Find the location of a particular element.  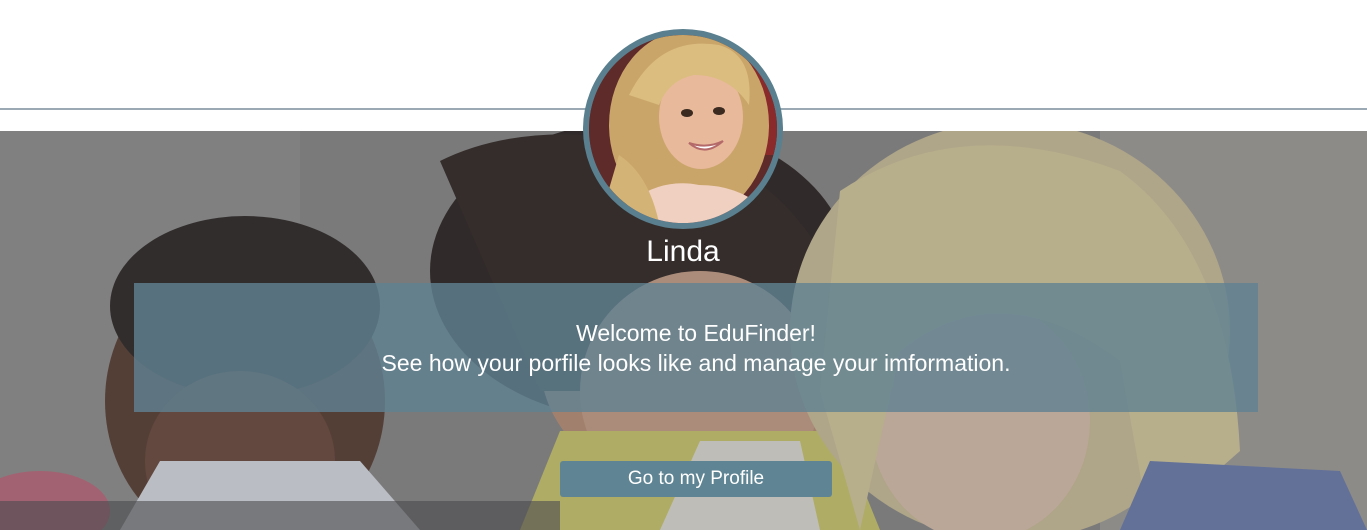

user-photo-icon is located at coordinates (683, 129).